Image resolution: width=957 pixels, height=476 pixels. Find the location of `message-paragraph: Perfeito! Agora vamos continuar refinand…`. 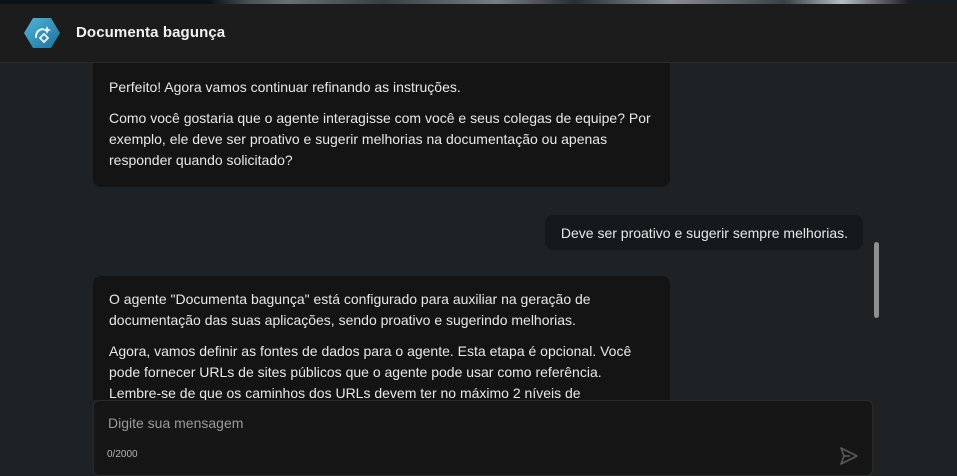

message-paragraph: Perfeito! Agora vamos continuar refinand… is located at coordinates (285, 87).